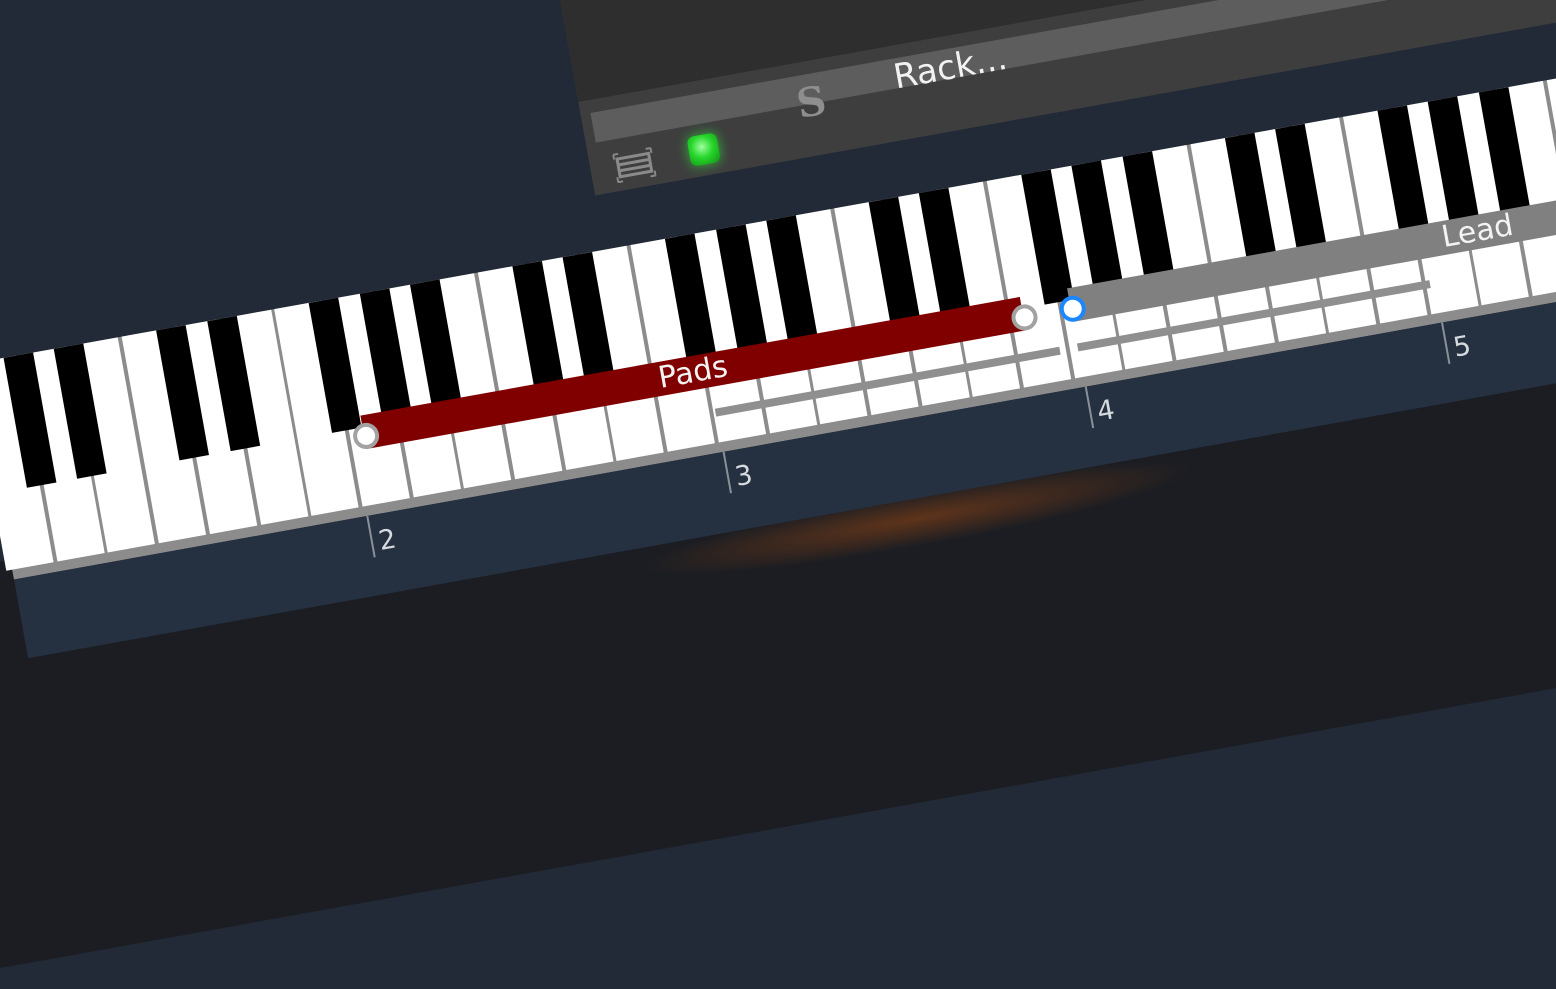 The height and width of the screenshot is (989, 1556). What do you see at coordinates (704, 150) in the screenshot?
I see `power-led` at bounding box center [704, 150].